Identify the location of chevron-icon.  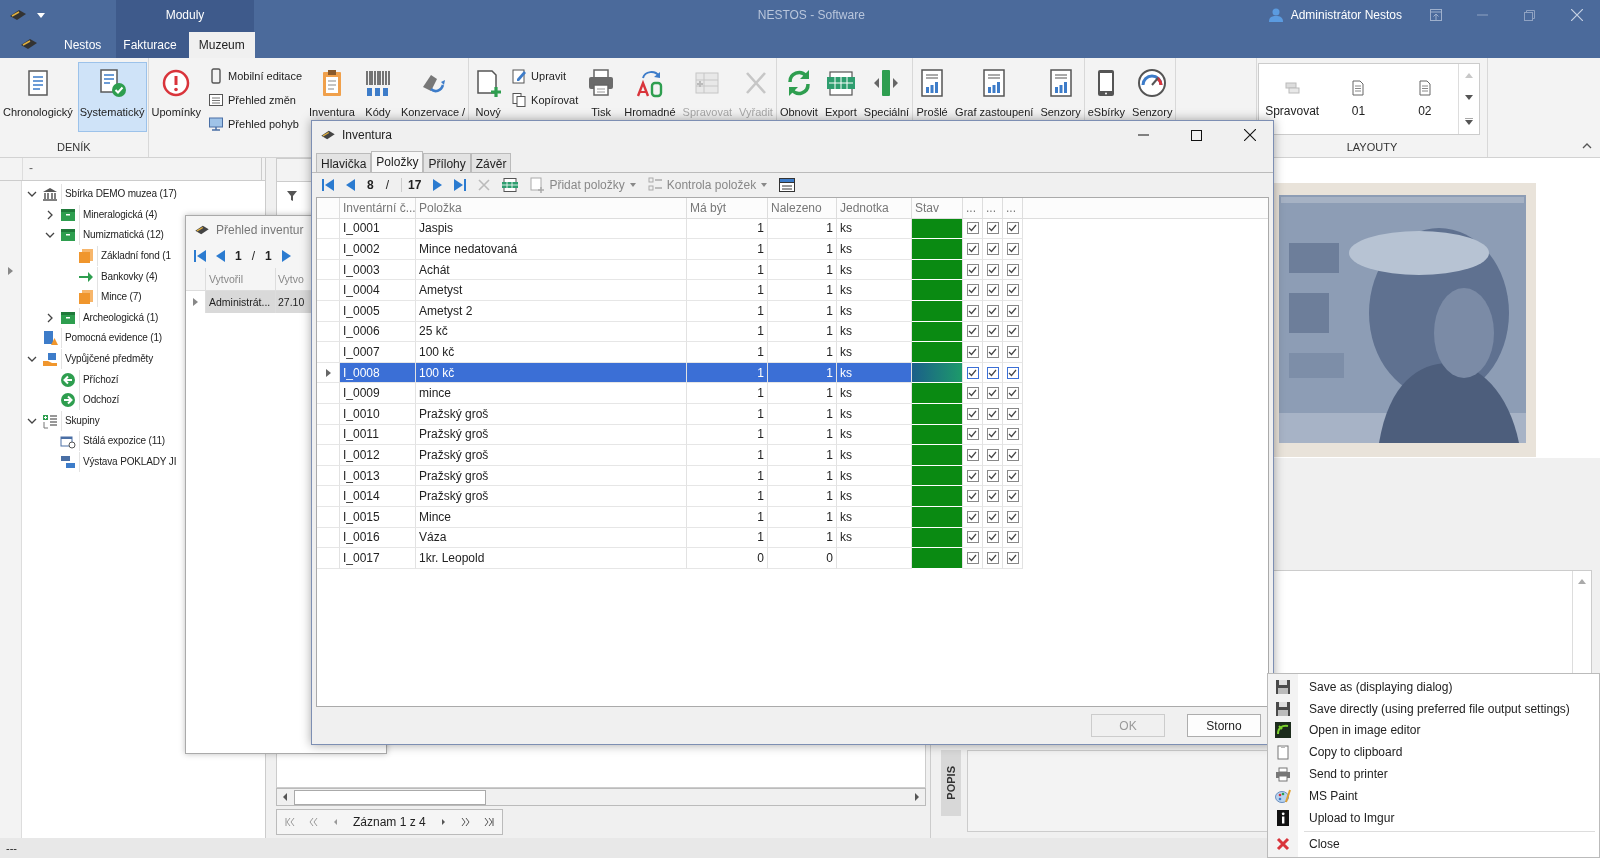
(50, 317).